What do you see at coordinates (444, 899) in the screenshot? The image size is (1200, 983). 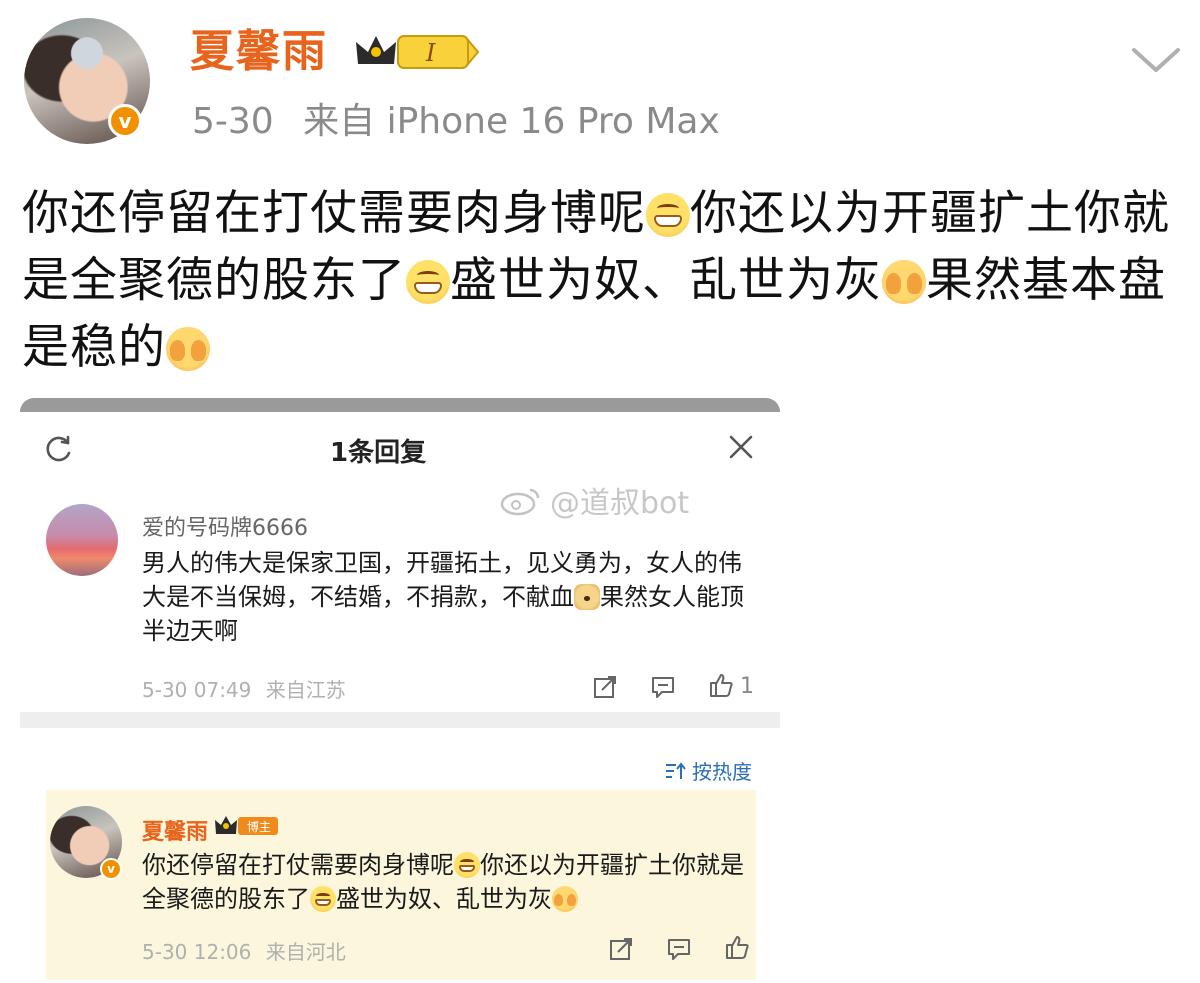 I see `comment-text-segment: 盛世为奴、乱世为灰` at bounding box center [444, 899].